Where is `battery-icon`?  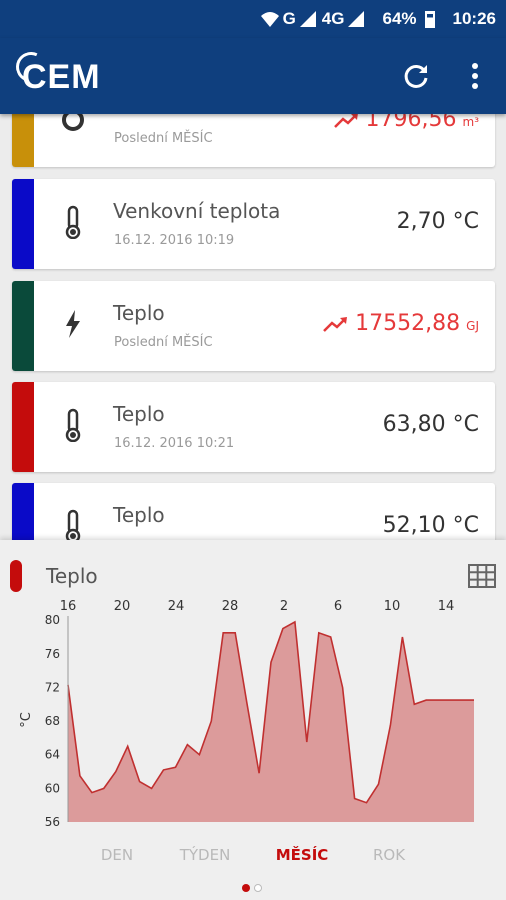 battery-icon is located at coordinates (429, 19).